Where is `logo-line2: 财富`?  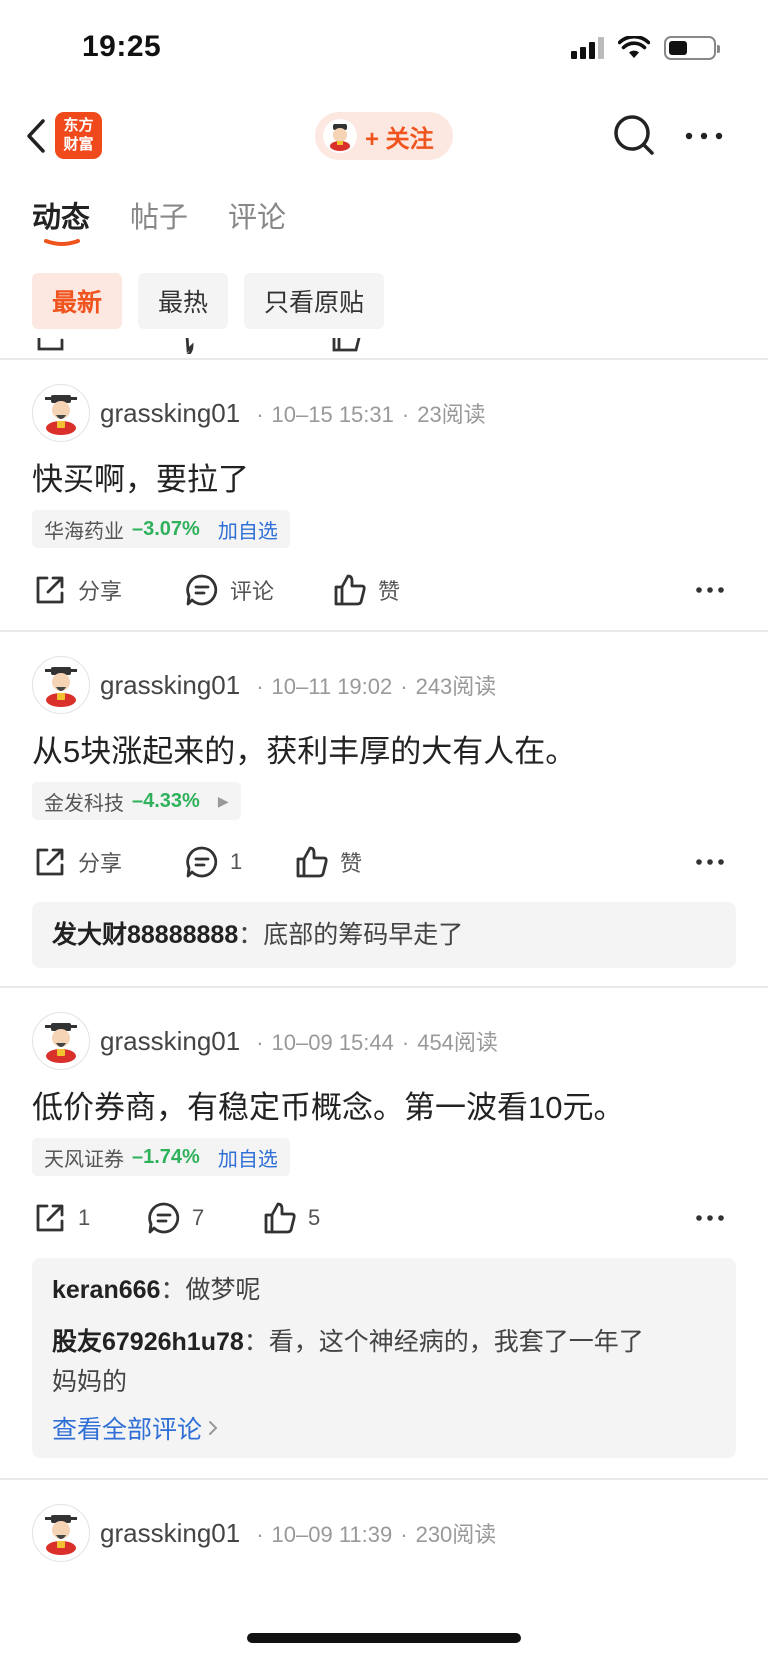
logo-line2: 财富 is located at coordinates (78, 144).